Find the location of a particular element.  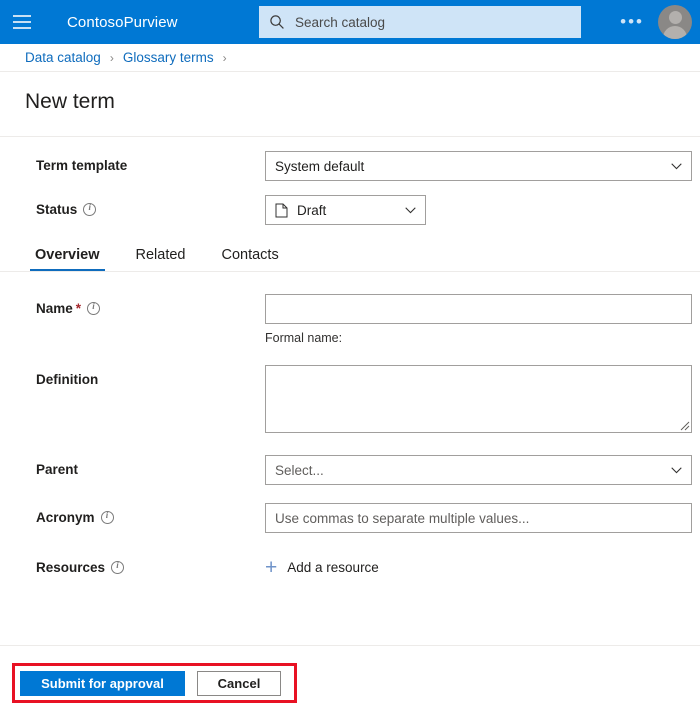

tab-bar: Overview Related Contacts is located at coordinates (350, 253).